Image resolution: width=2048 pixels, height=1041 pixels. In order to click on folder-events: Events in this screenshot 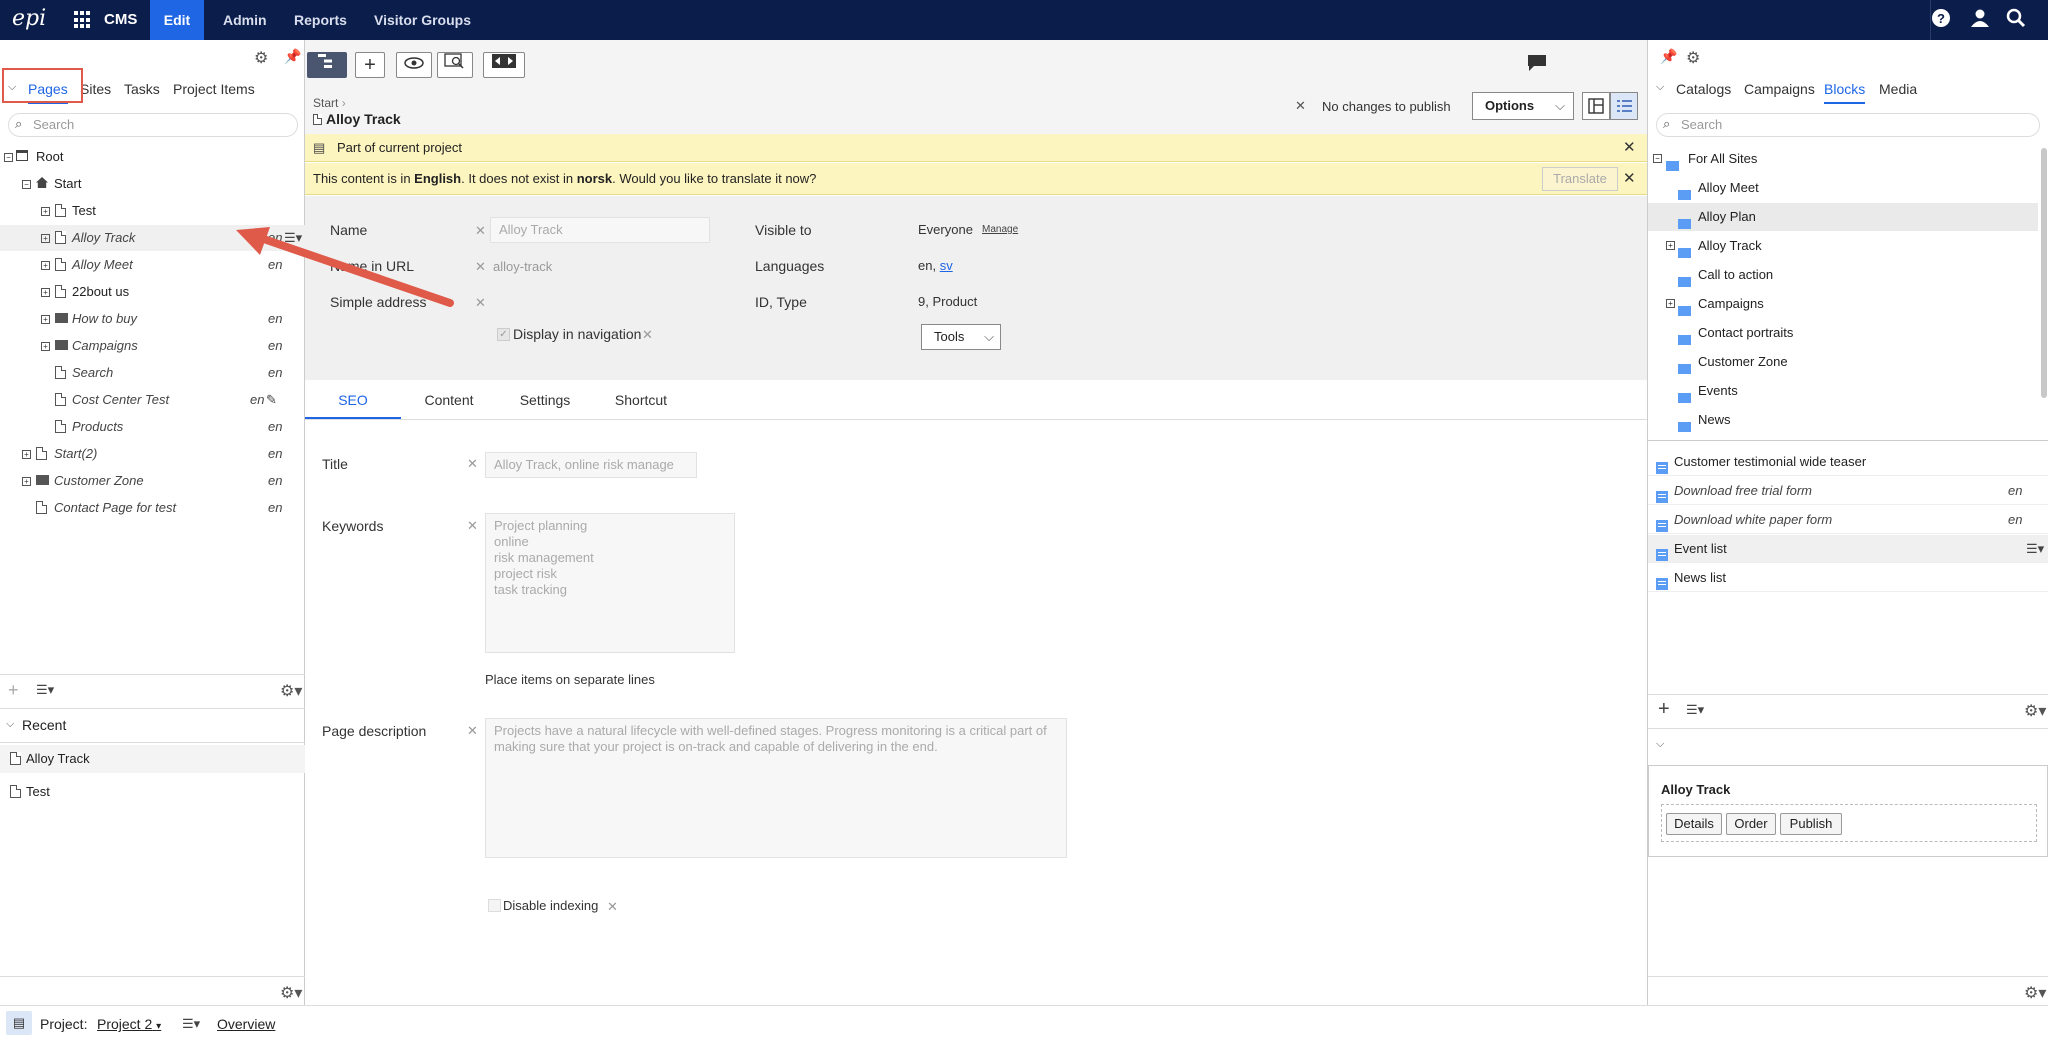, I will do `click(1843, 391)`.